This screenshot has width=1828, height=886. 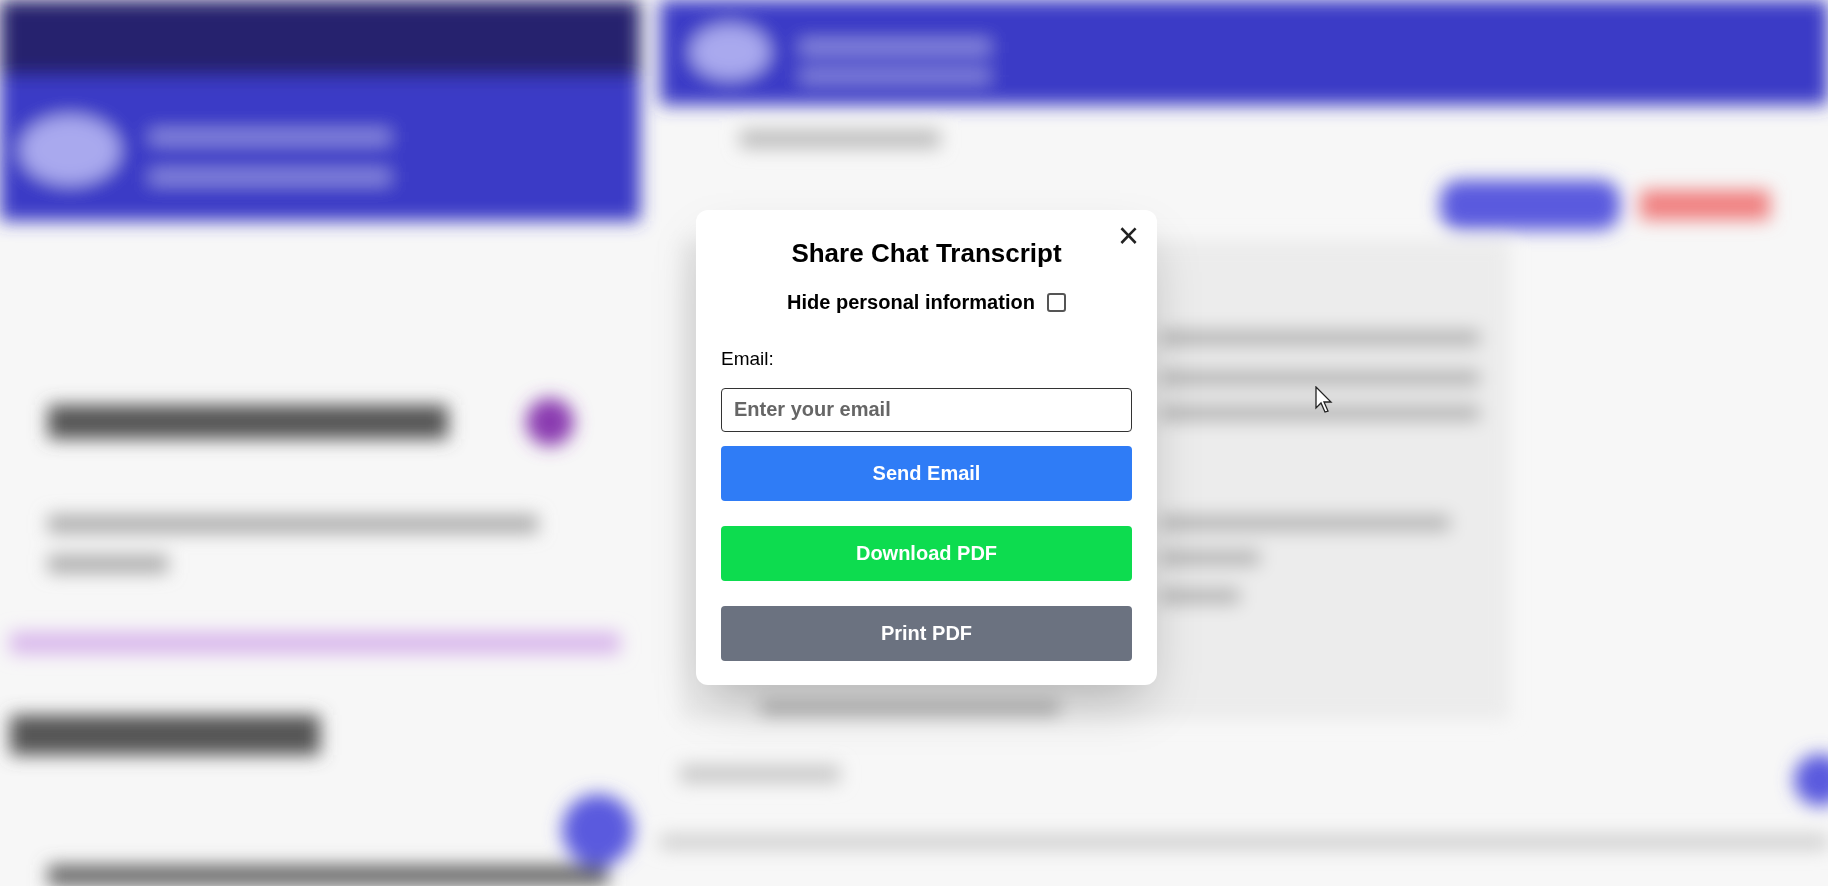 What do you see at coordinates (1056, 302) in the screenshot?
I see `hide-personal-checkbox` at bounding box center [1056, 302].